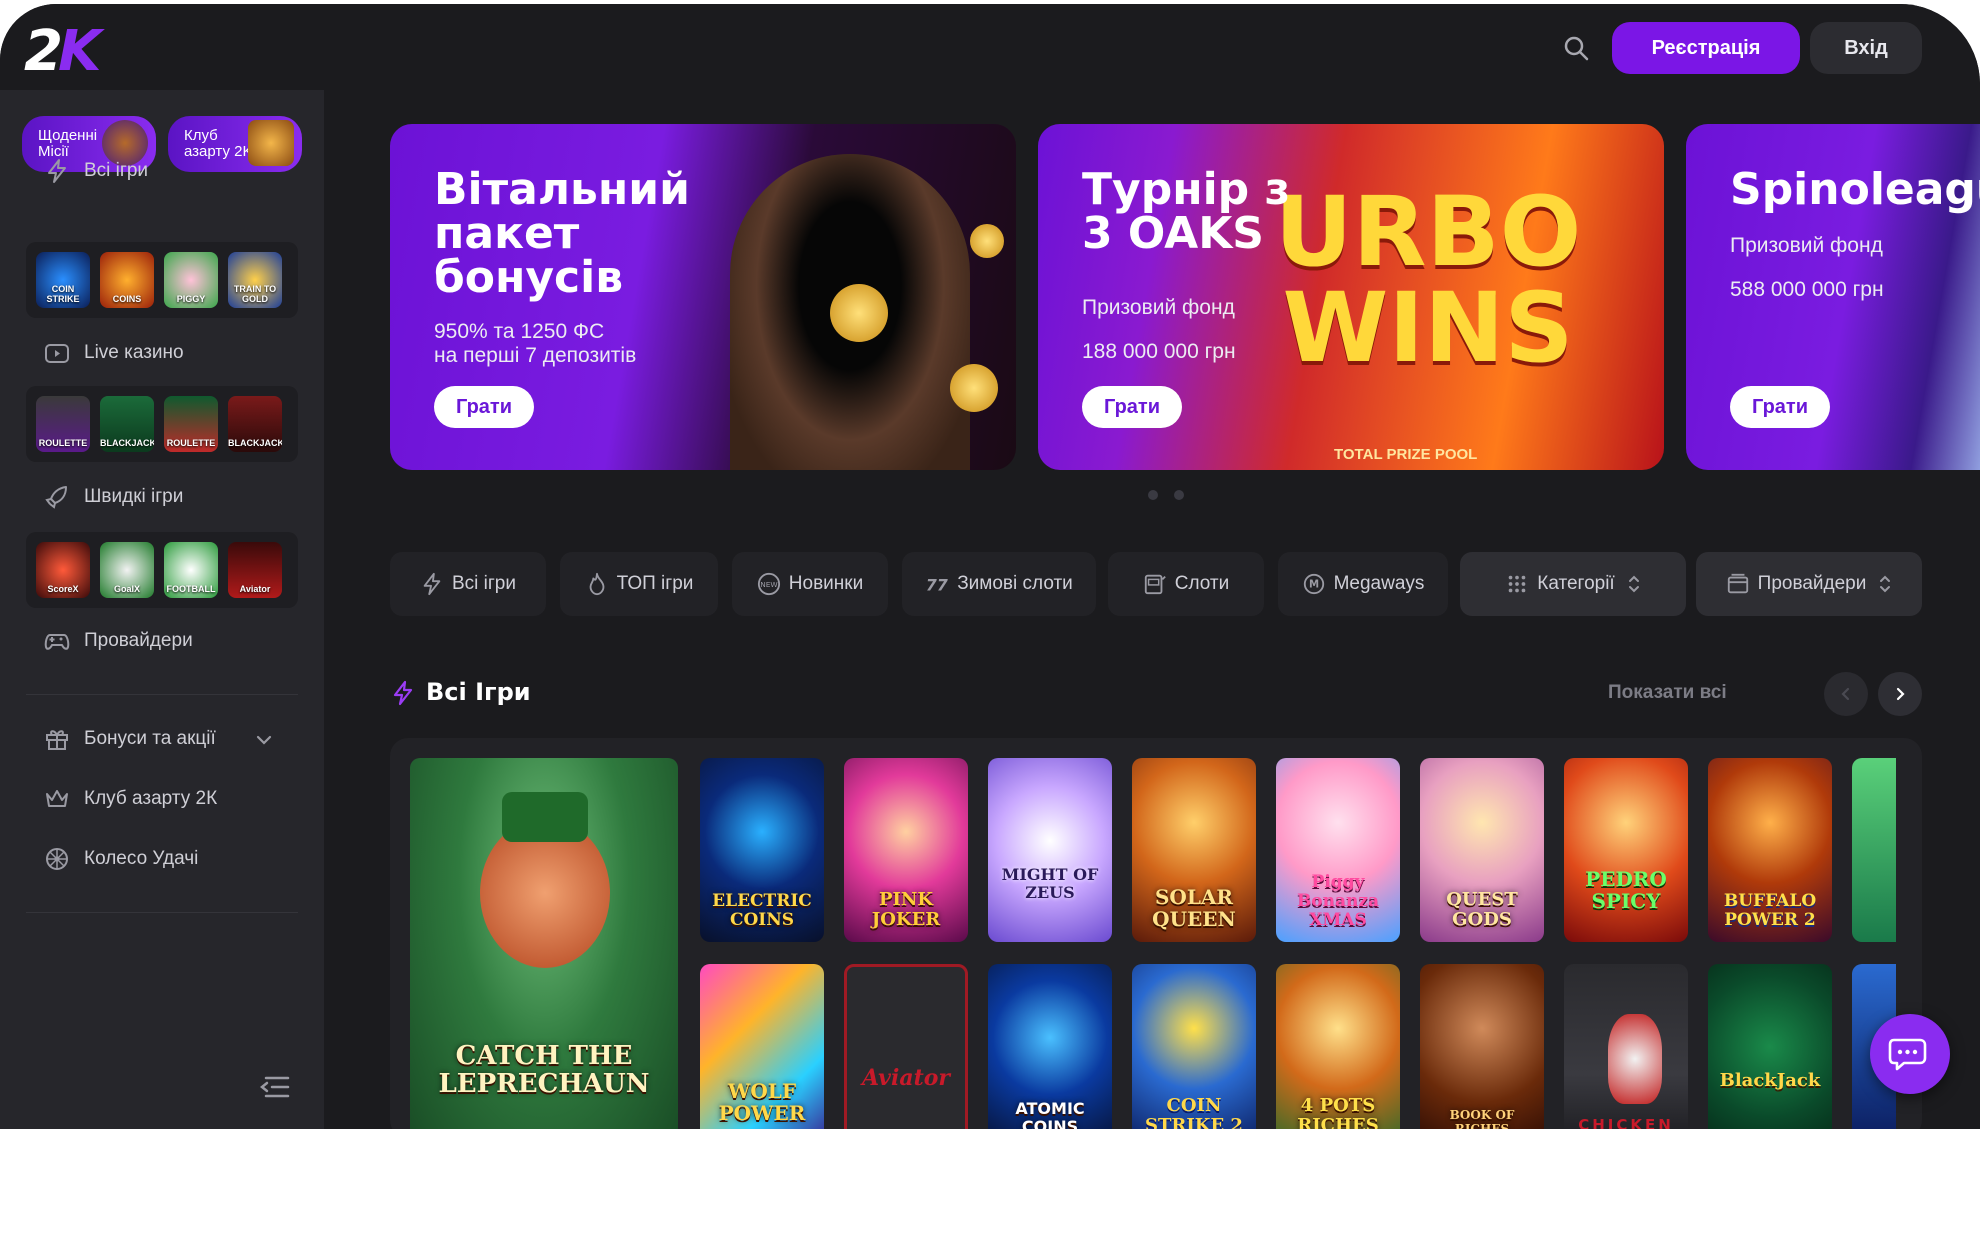  What do you see at coordinates (1050, 850) in the screenshot?
I see `game-tile: MIGHT OF ZEUS` at bounding box center [1050, 850].